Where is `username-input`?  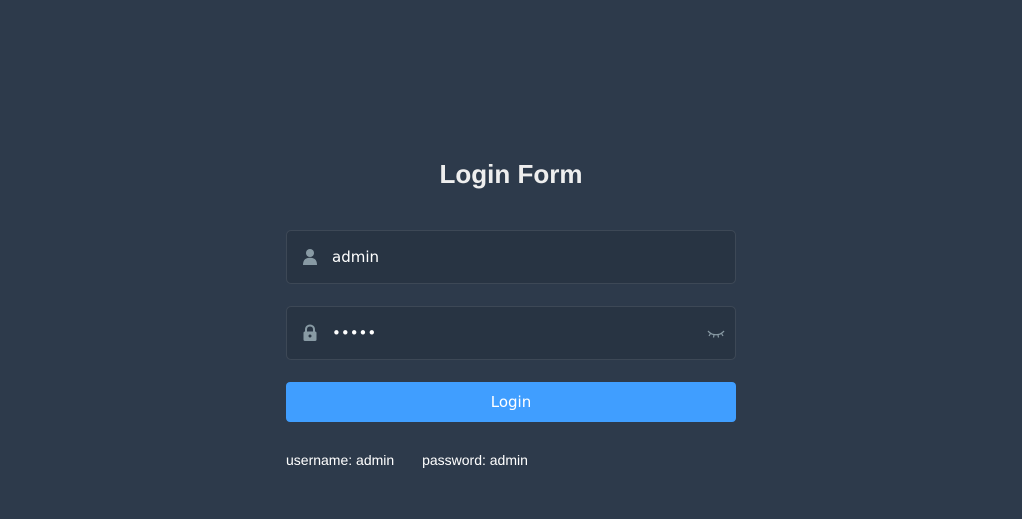 username-input is located at coordinates (512, 257).